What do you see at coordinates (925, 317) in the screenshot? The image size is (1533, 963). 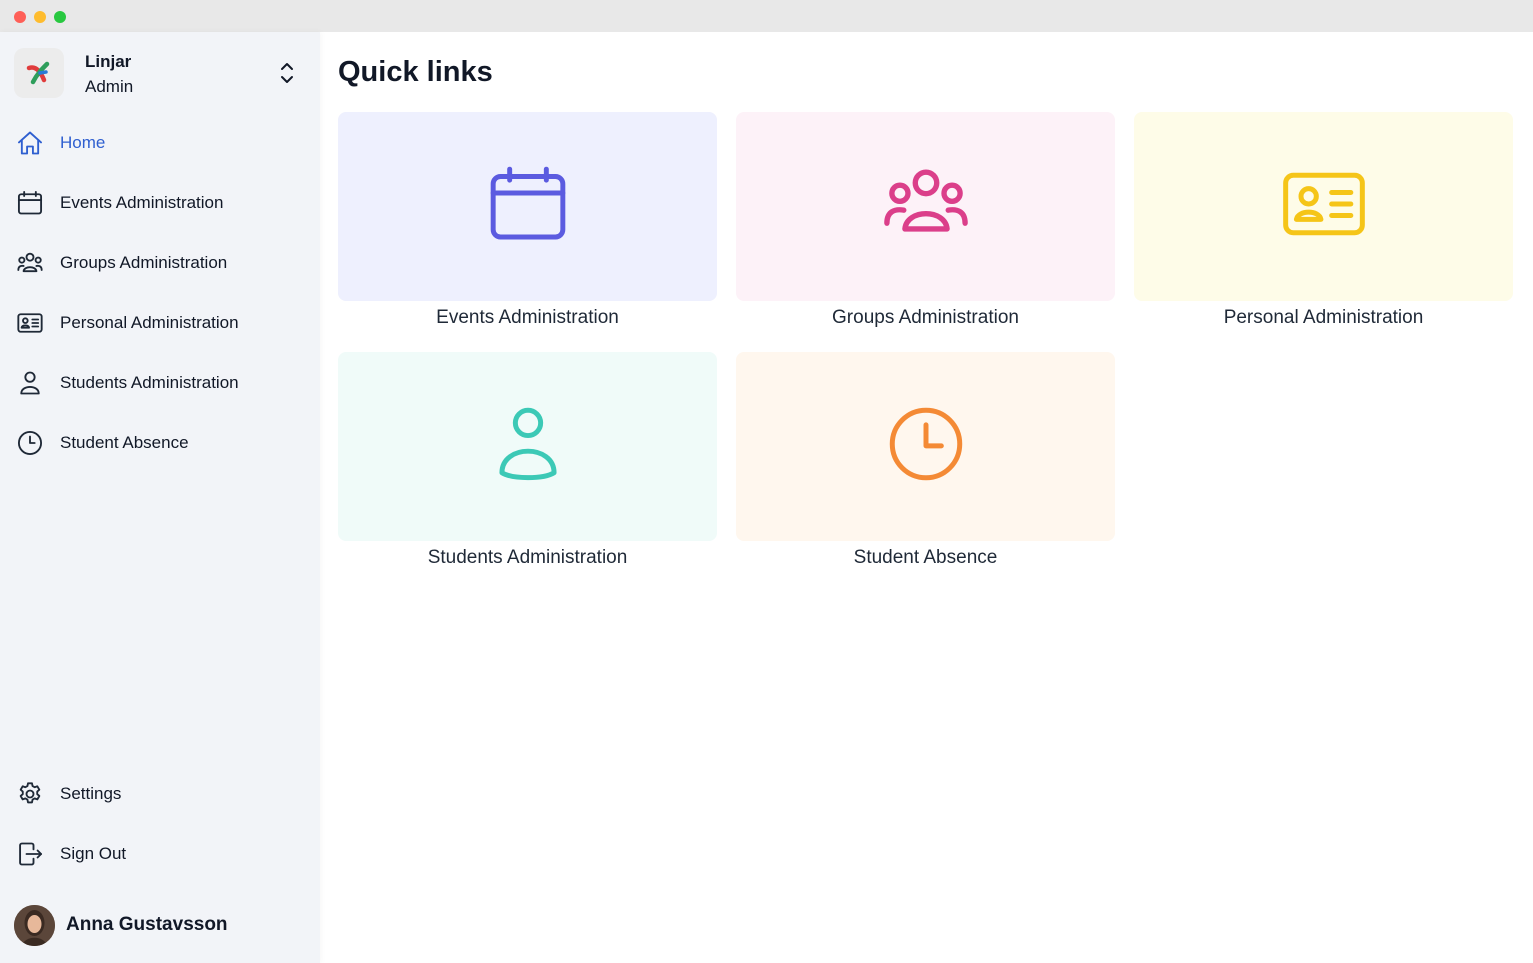 I see `quick-link-label: Groups Administration` at bounding box center [925, 317].